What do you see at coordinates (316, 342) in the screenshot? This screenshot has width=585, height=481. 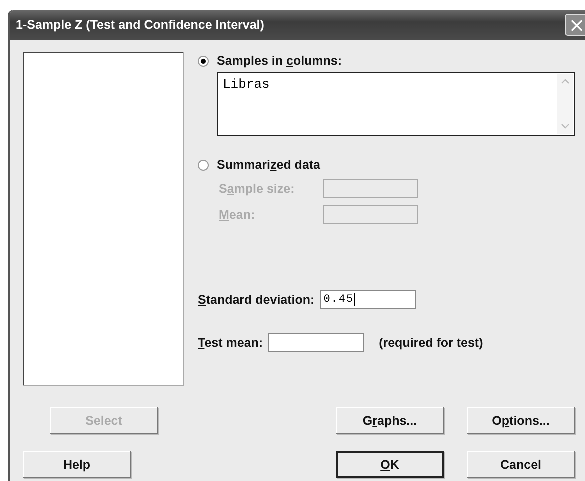 I see `test-mean-field` at bounding box center [316, 342].